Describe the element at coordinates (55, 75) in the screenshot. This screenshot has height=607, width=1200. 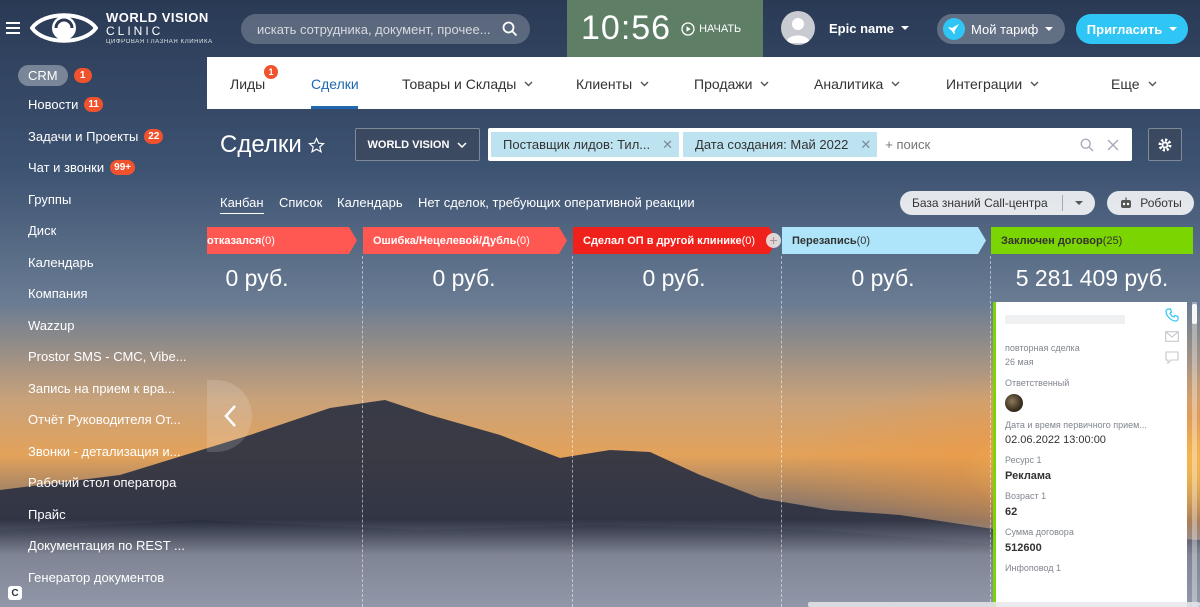
I see `sidebar-item-crm: CRM 1` at that location.